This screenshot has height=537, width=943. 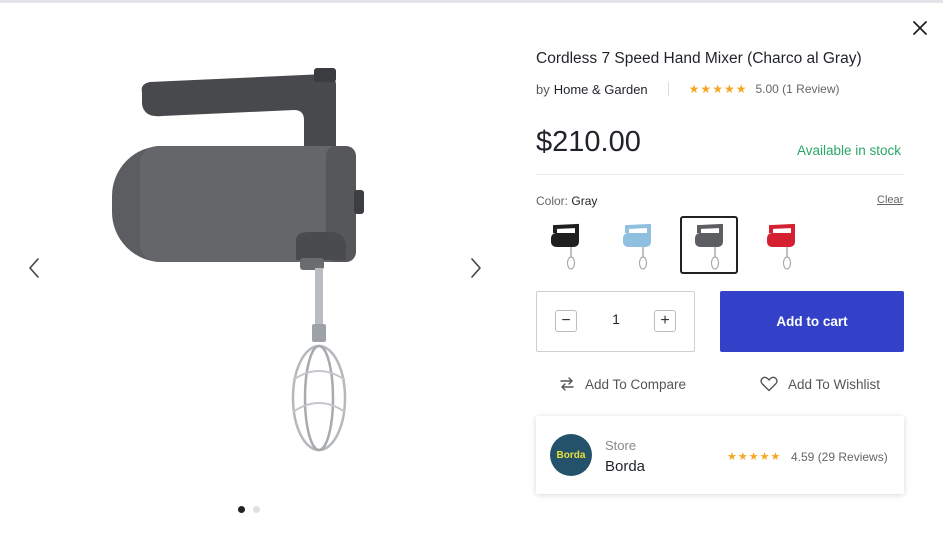 What do you see at coordinates (249, 509) in the screenshot?
I see `slide-indicator` at bounding box center [249, 509].